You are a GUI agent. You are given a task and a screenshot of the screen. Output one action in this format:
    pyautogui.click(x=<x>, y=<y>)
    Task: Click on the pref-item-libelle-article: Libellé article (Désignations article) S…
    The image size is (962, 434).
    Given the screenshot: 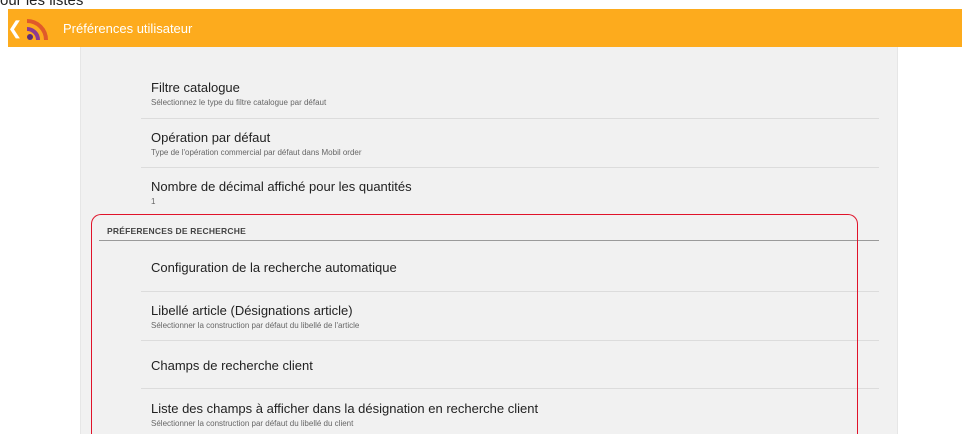 What is the action you would take?
    pyautogui.click(x=515, y=316)
    